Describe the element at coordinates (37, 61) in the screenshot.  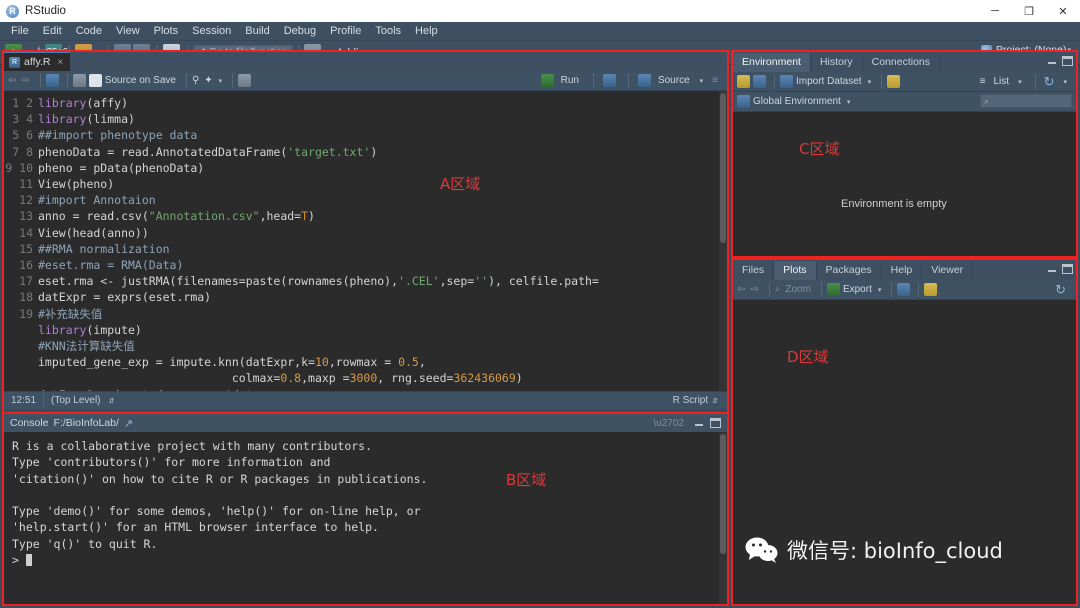
I see `editor-tab-affy-r: R affy.R ×` at that location.